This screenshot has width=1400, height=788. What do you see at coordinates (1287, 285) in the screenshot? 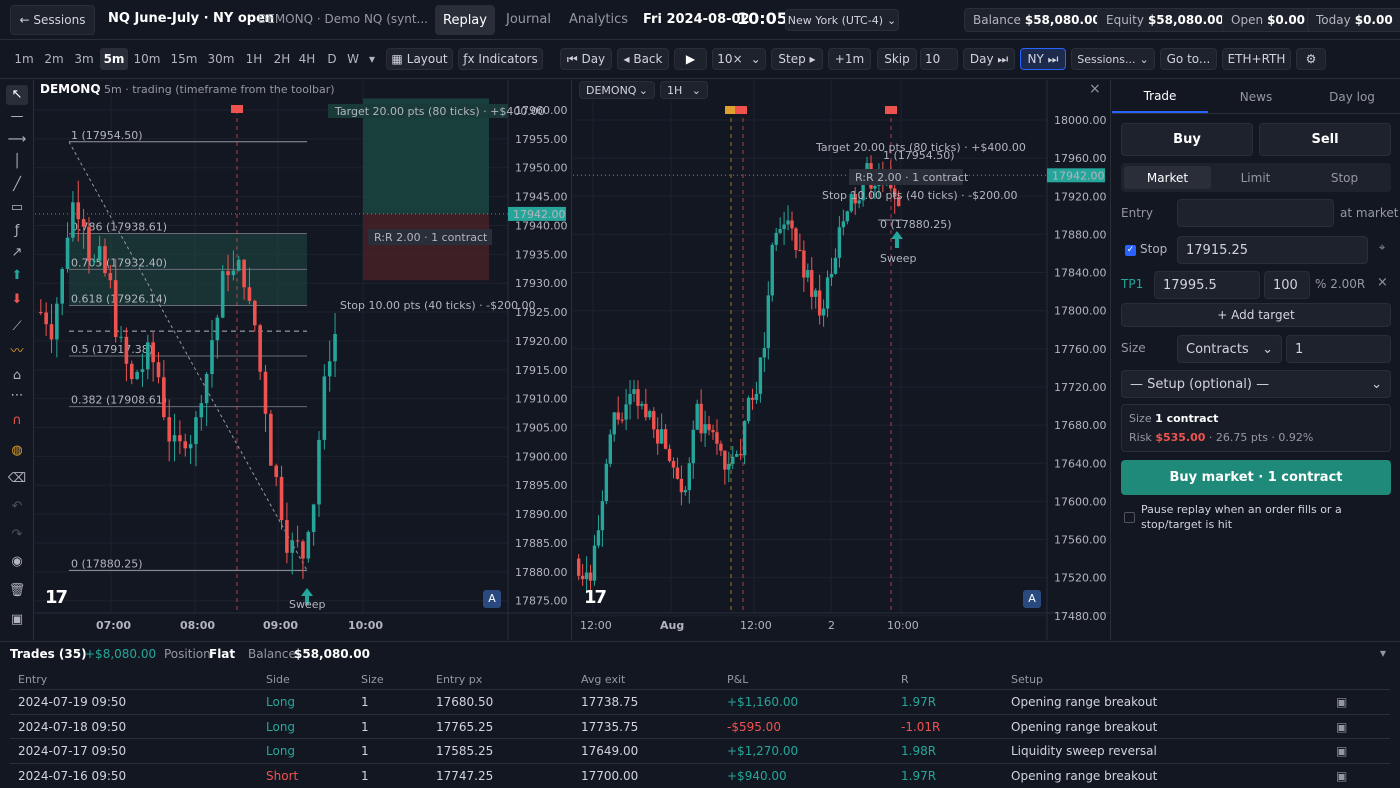
I see `tp1-percent-input: 100` at bounding box center [1287, 285].